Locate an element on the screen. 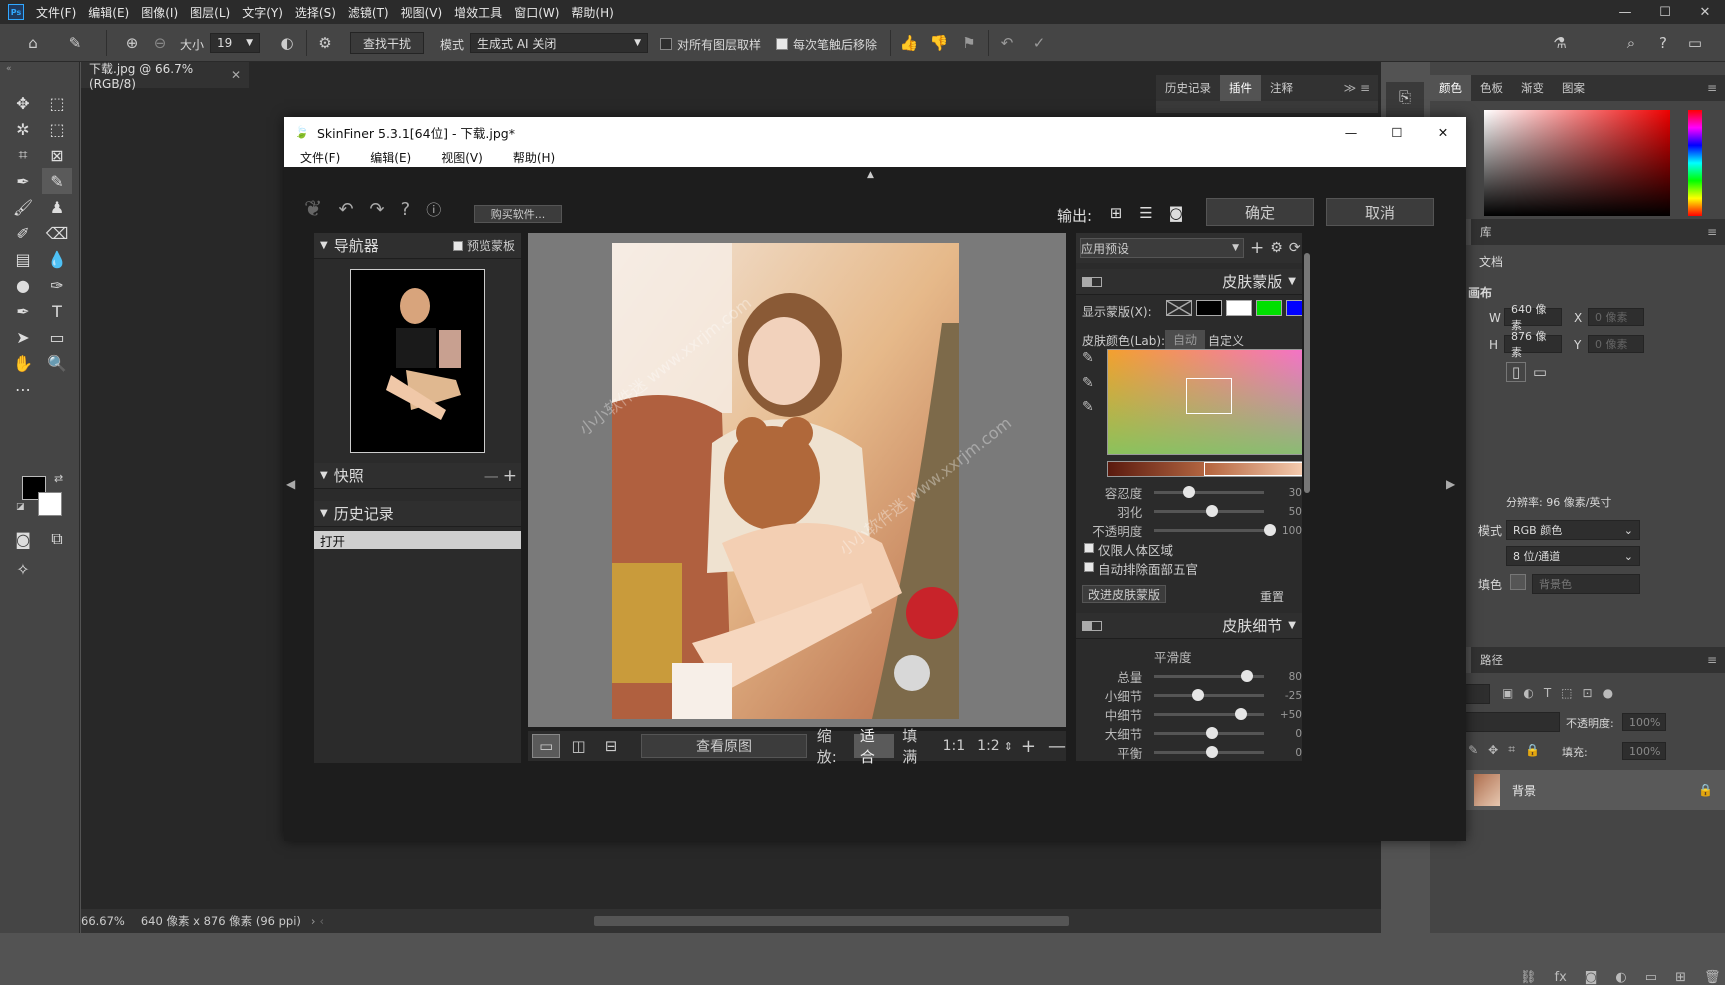 The height and width of the screenshot is (985, 1725). image-filter-icon: ▣ is located at coordinates (1507, 693).